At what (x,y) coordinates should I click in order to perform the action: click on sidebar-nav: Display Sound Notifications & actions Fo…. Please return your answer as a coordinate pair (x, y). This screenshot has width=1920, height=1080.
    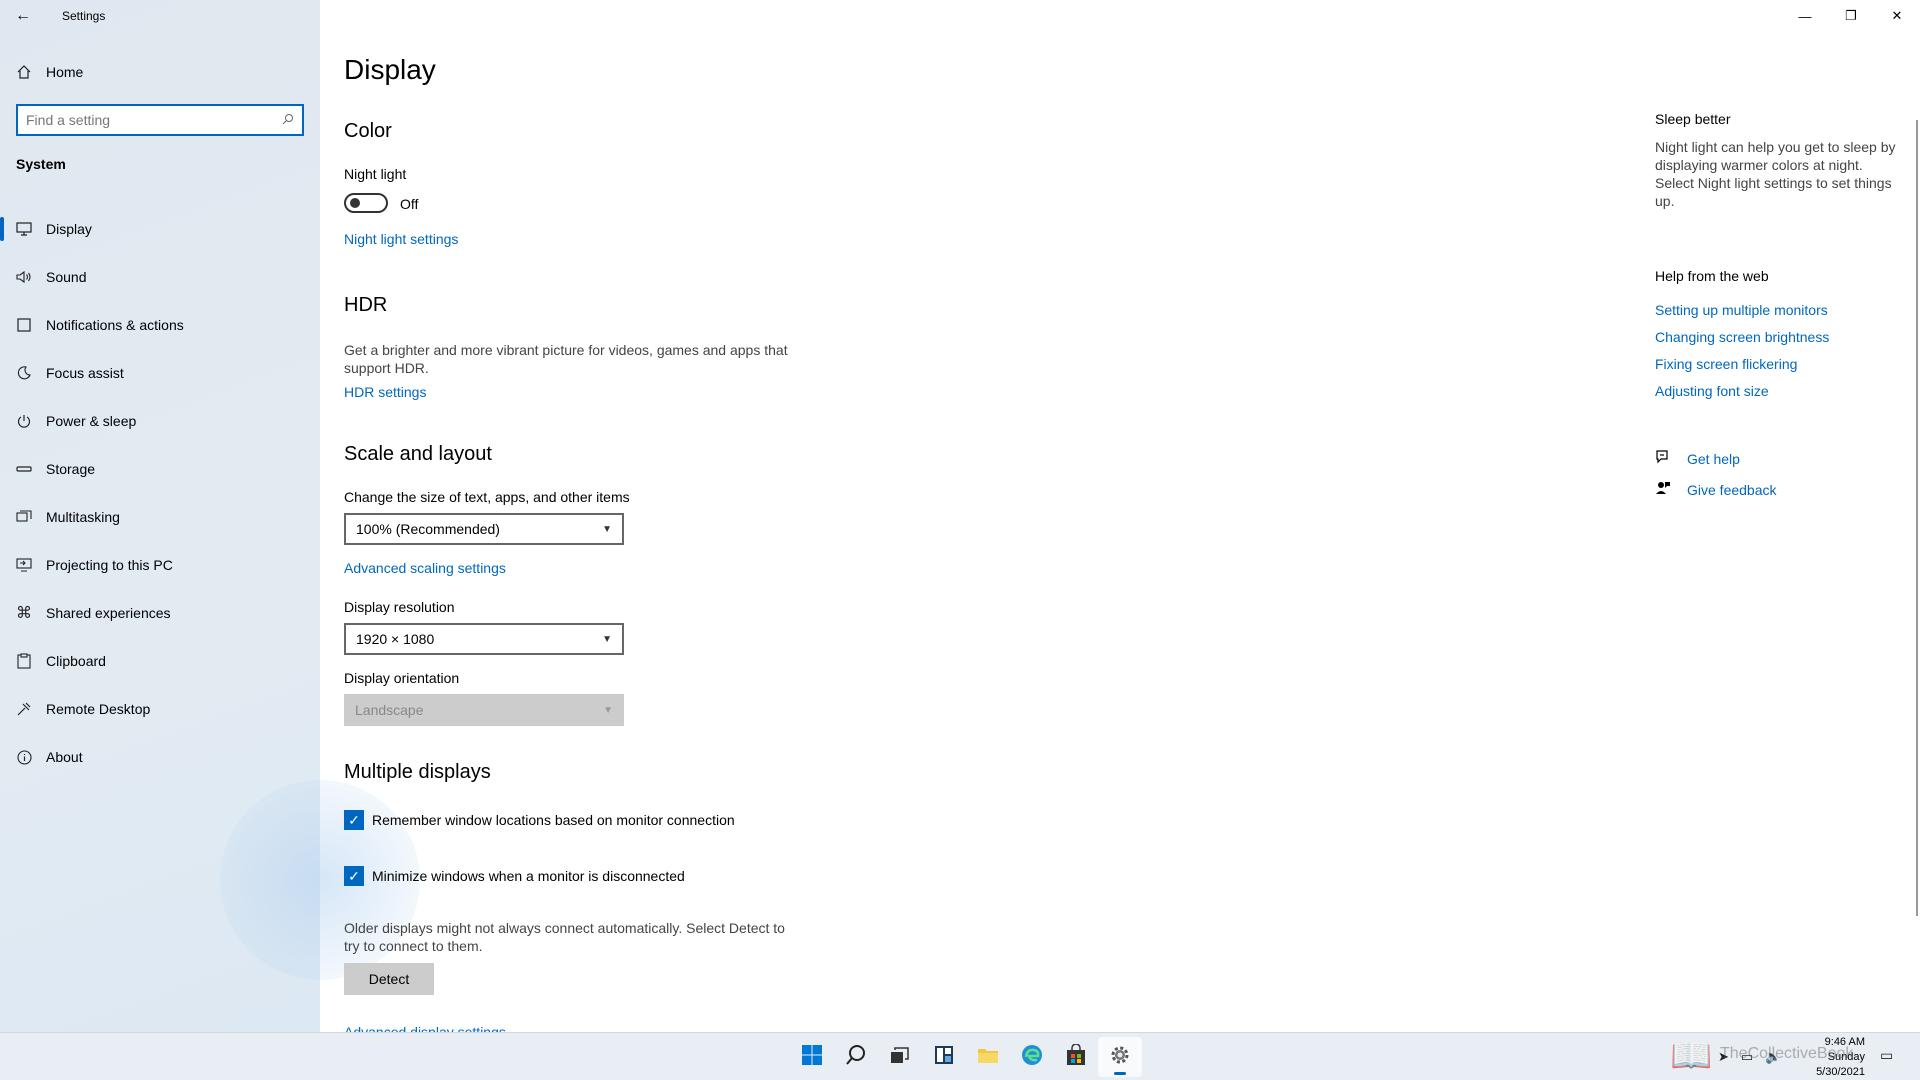
    Looking at the image, I should click on (160, 493).